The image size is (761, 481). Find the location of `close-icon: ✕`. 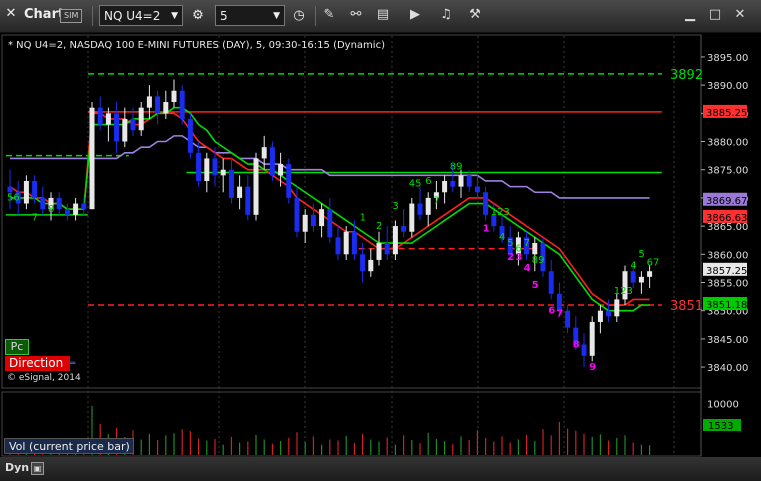

close-icon: ✕ is located at coordinates (740, 15).